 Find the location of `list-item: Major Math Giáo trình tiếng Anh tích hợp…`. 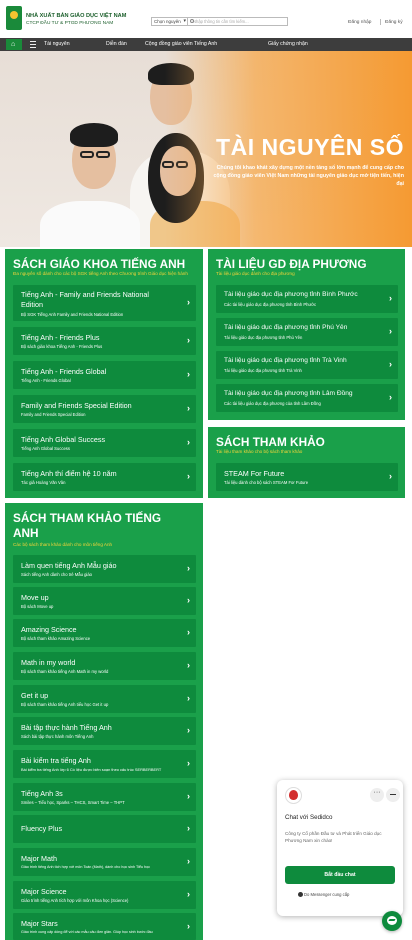

list-item: Major Math Giáo trình tiếng Anh tích hợp… is located at coordinates (104, 862).